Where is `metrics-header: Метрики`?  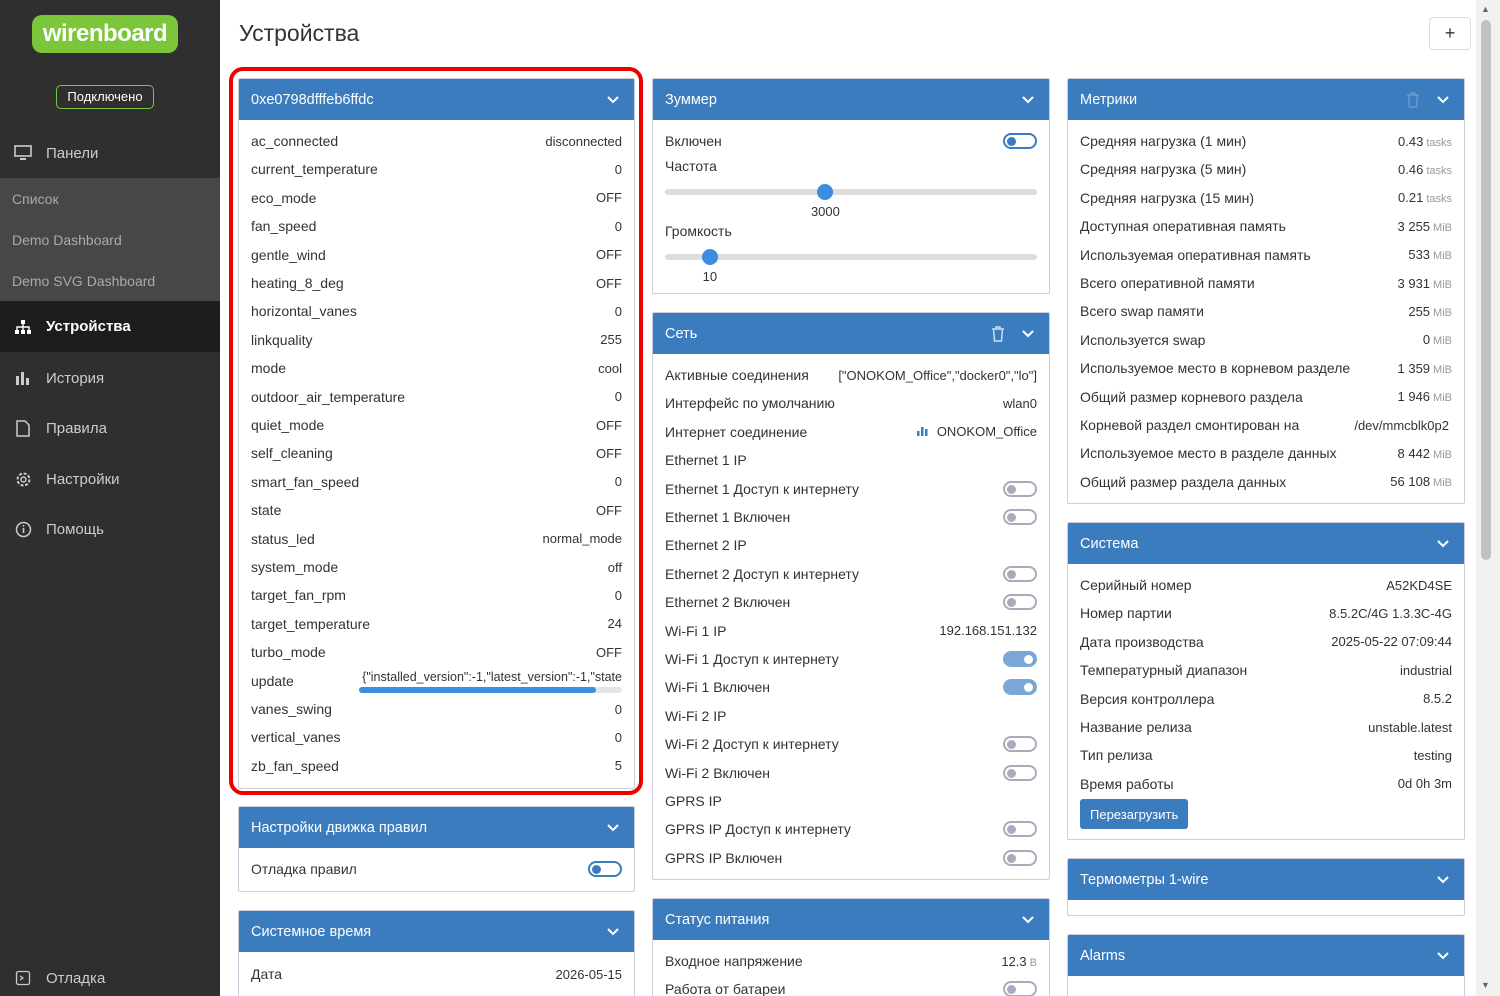
metrics-header: Метрики is located at coordinates (1266, 99).